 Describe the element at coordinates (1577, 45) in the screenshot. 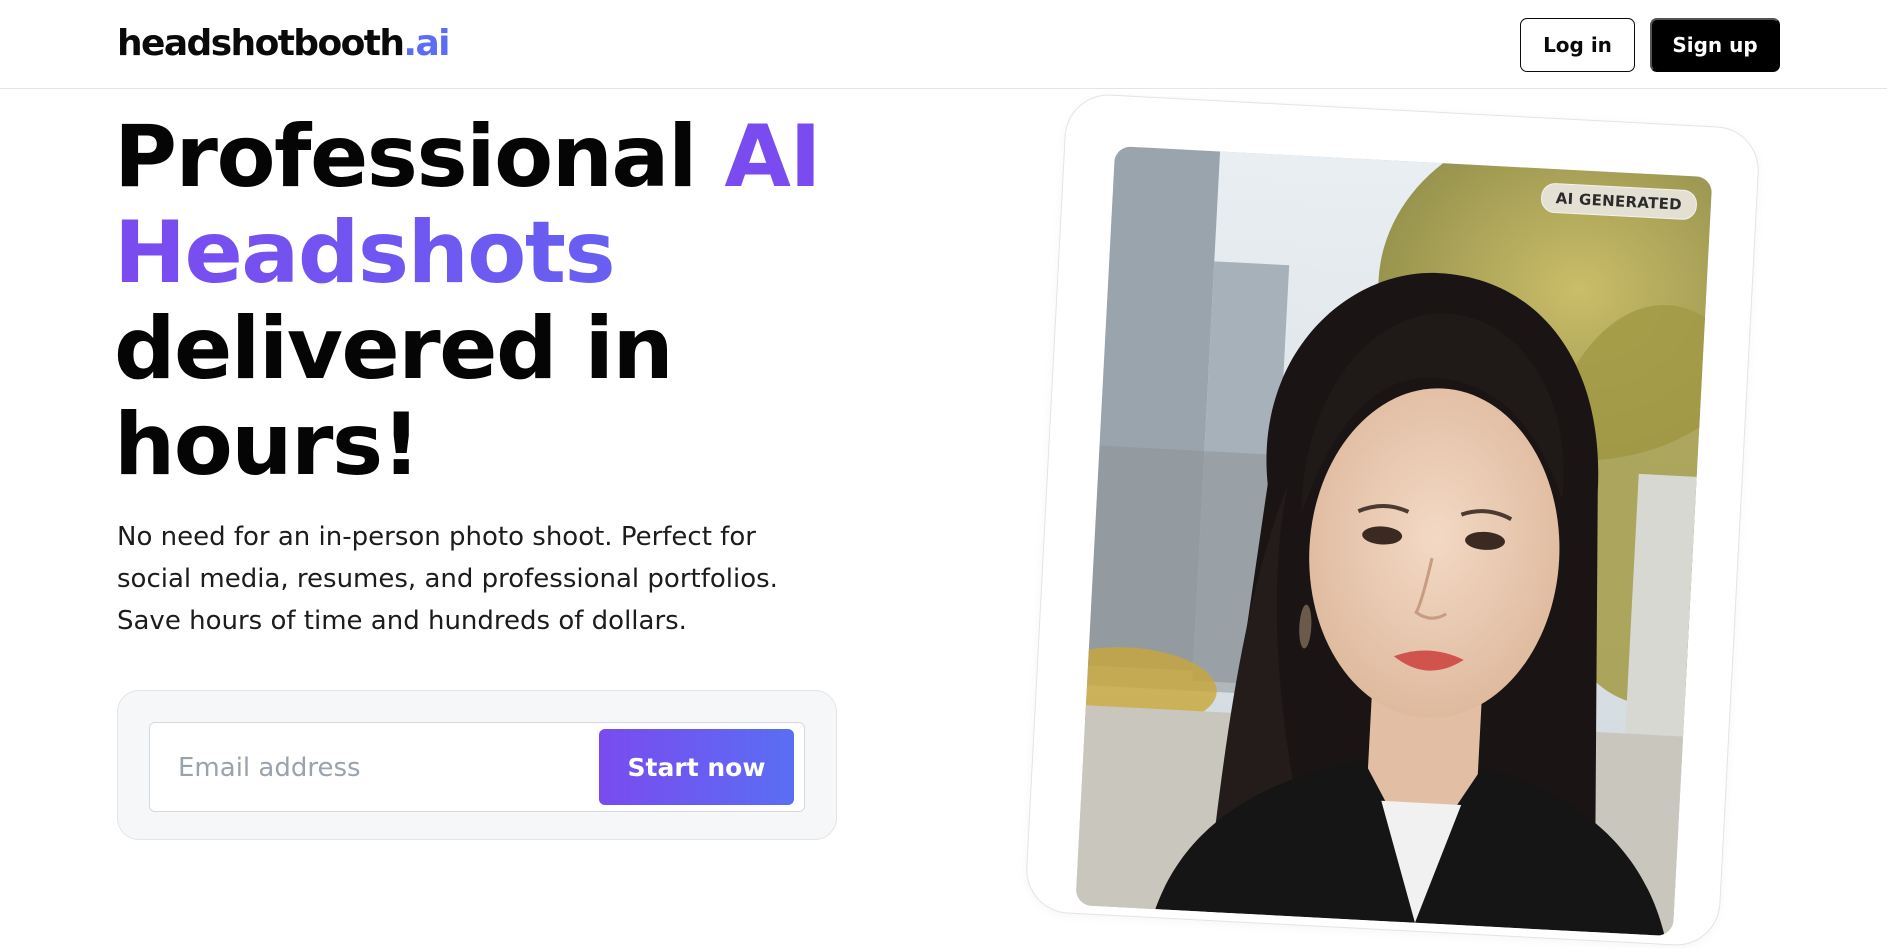

I see `login-button: Log in` at that location.